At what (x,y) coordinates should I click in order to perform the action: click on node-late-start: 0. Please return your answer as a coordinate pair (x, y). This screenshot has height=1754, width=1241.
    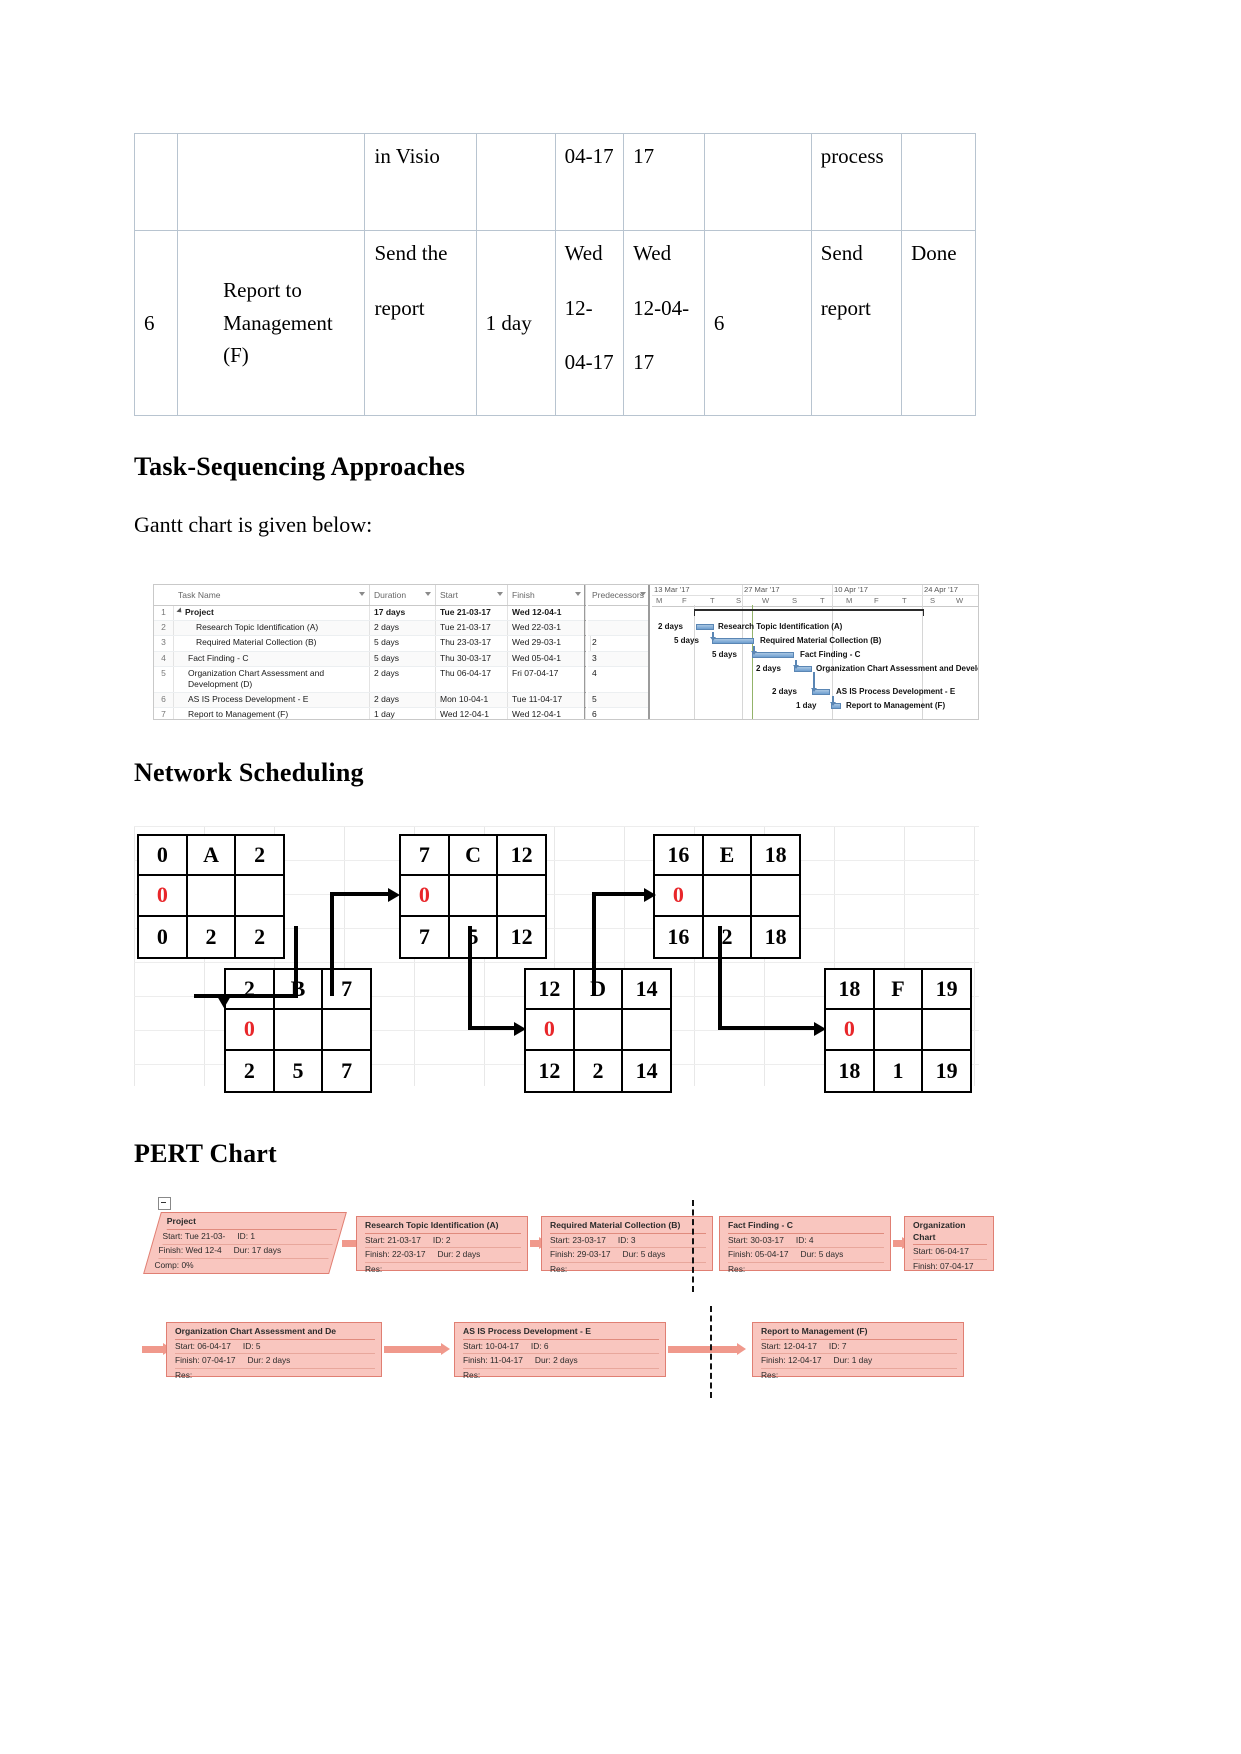
    Looking at the image, I should click on (163, 936).